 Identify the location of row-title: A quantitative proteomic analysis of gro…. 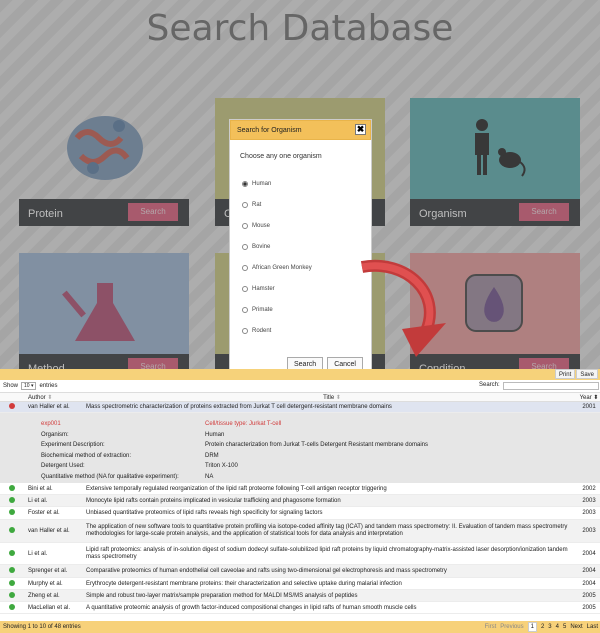
(251, 607).